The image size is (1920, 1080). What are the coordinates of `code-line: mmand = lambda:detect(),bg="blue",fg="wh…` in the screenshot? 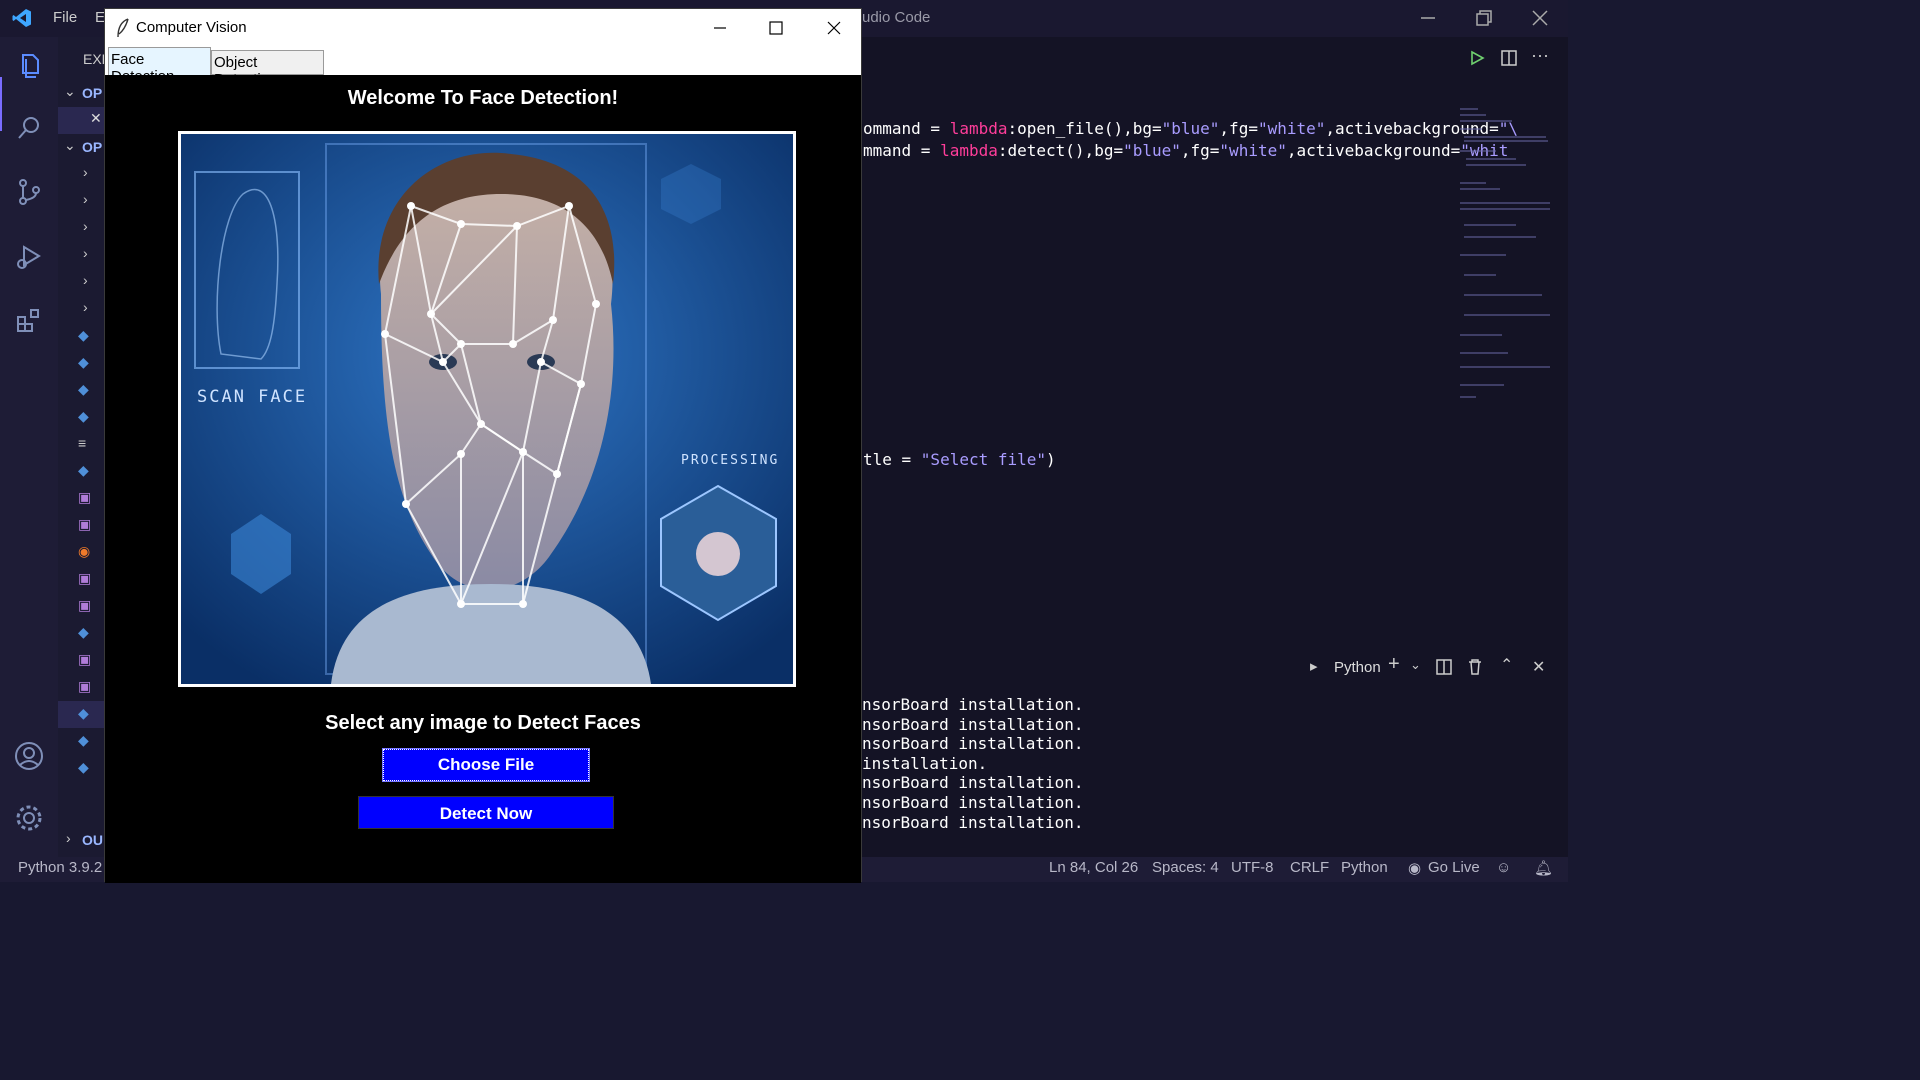 It's located at (1186, 150).